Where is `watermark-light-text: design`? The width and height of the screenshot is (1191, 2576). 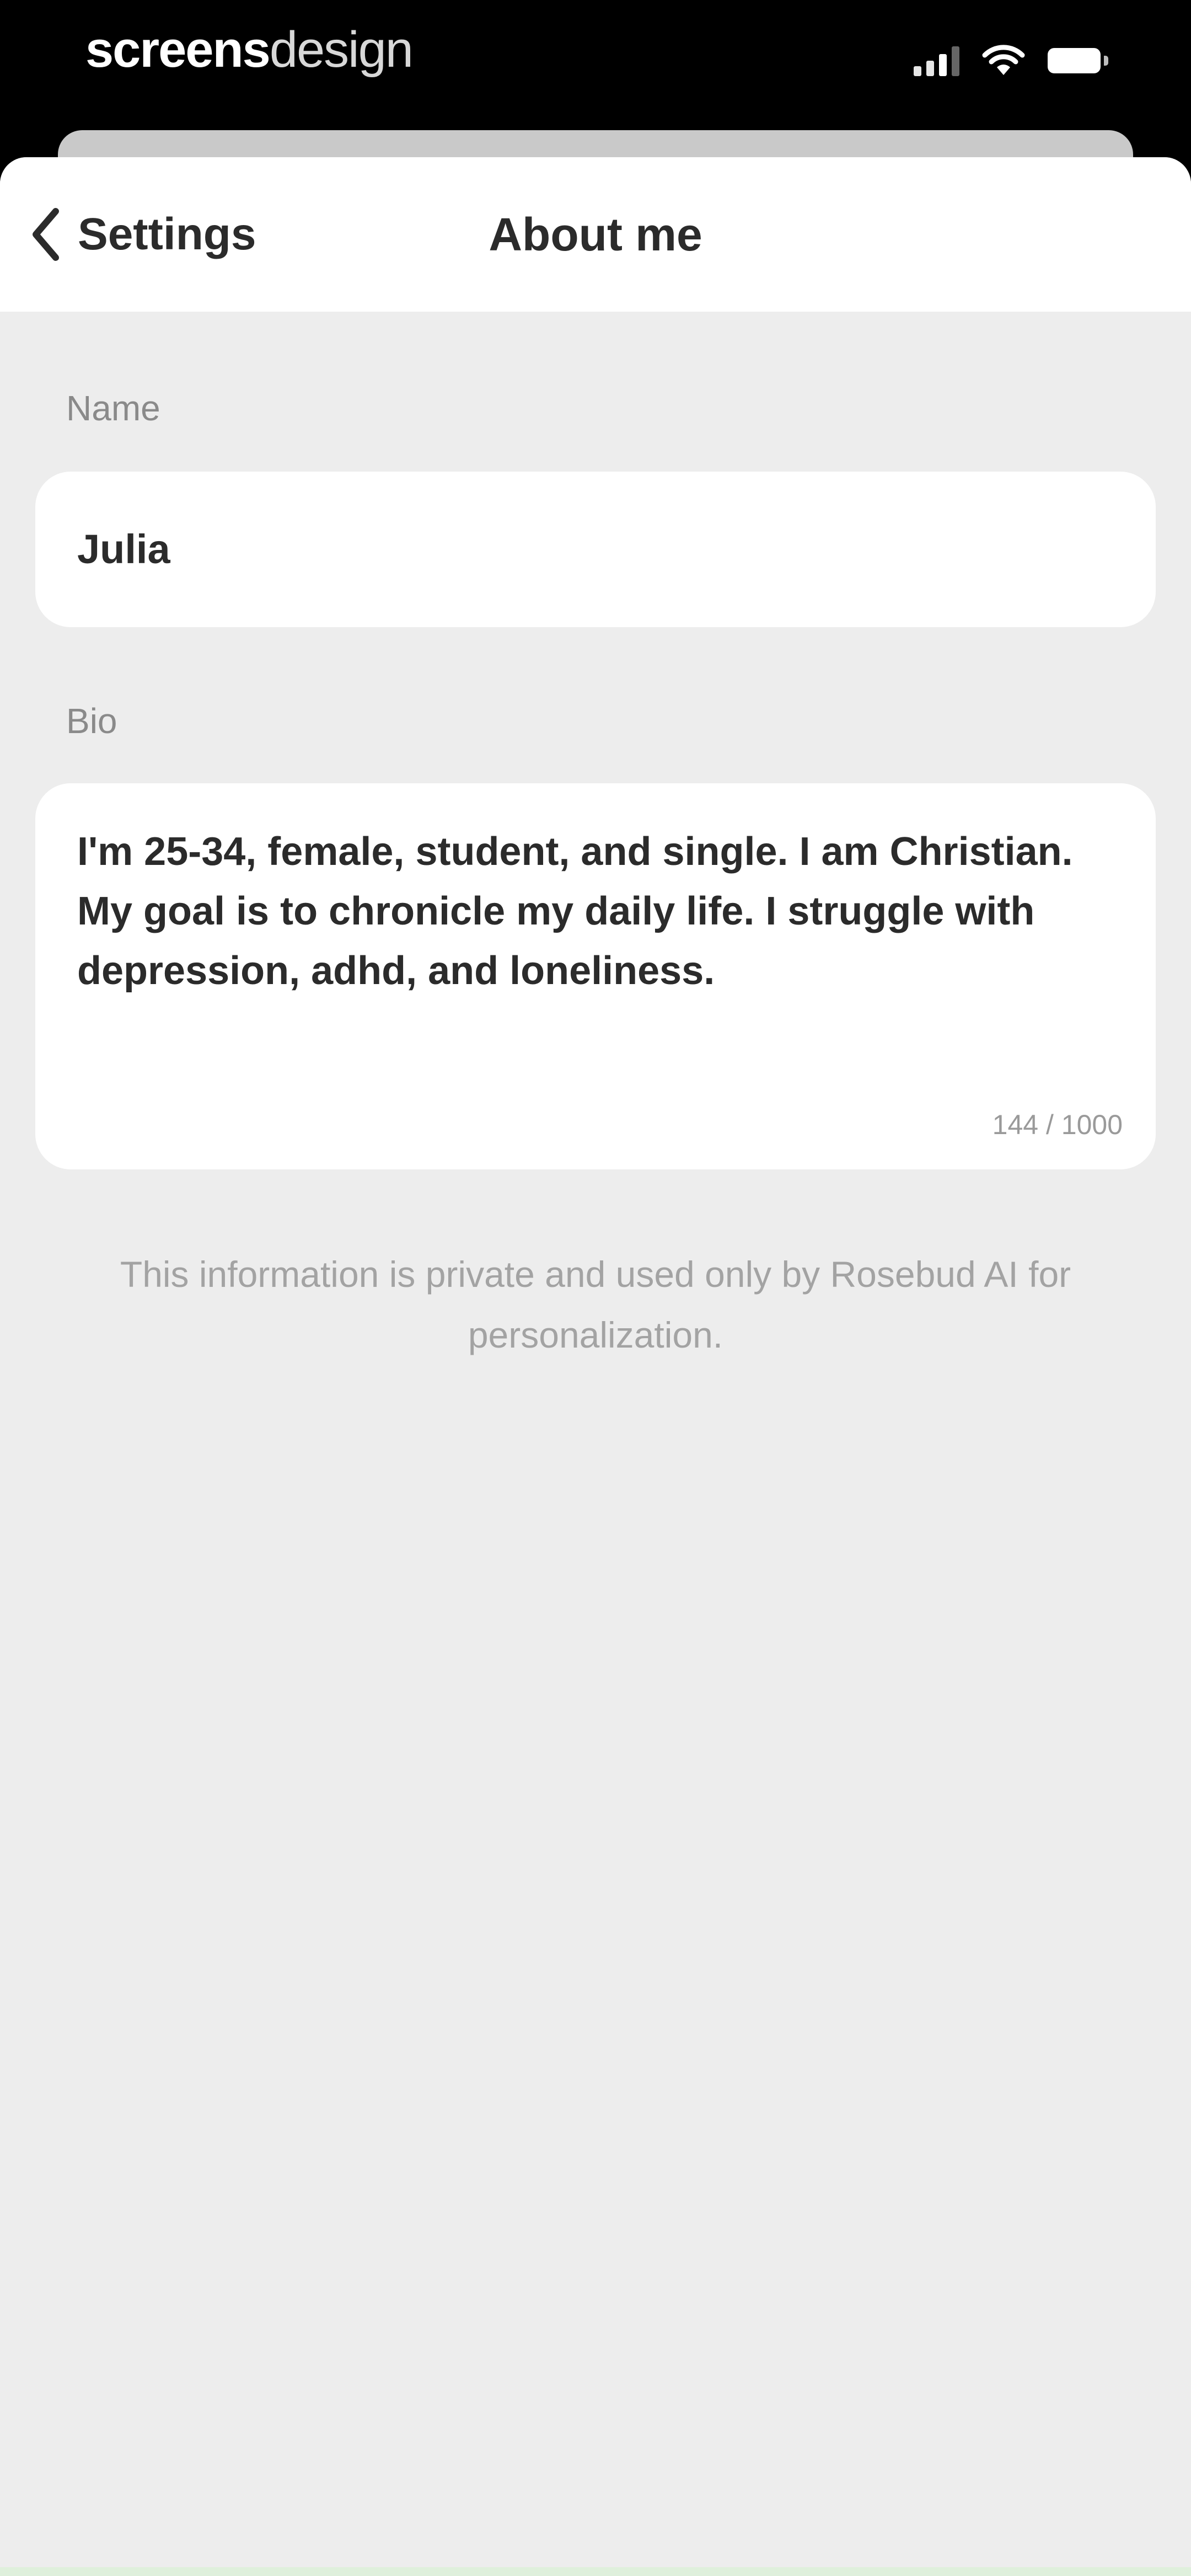 watermark-light-text: design is located at coordinates (341, 50).